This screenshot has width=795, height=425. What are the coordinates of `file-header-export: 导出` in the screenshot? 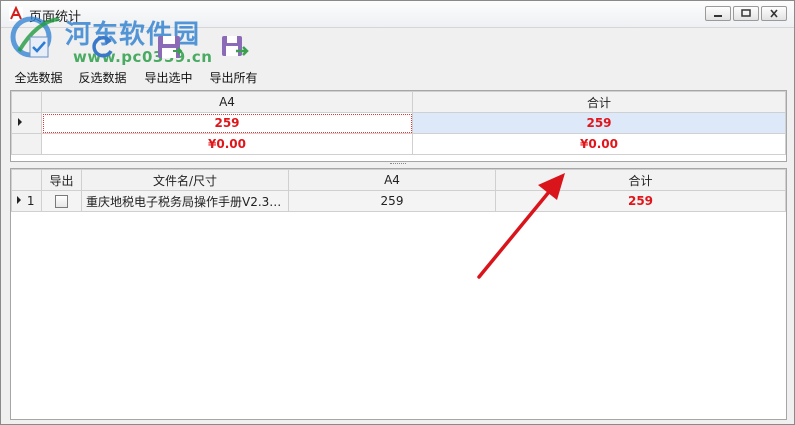 It's located at (61, 180).